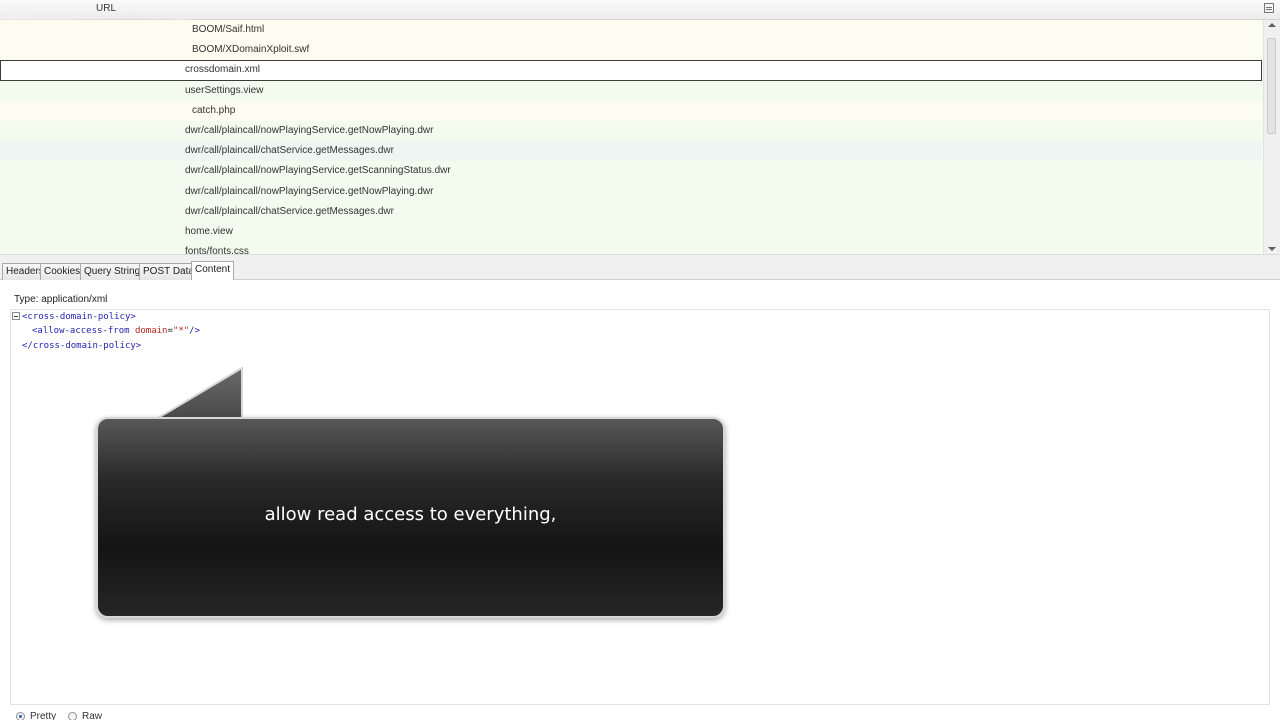 Image resolution: width=1280 pixels, height=720 pixels. I want to click on raw-radio, so click(72, 716).